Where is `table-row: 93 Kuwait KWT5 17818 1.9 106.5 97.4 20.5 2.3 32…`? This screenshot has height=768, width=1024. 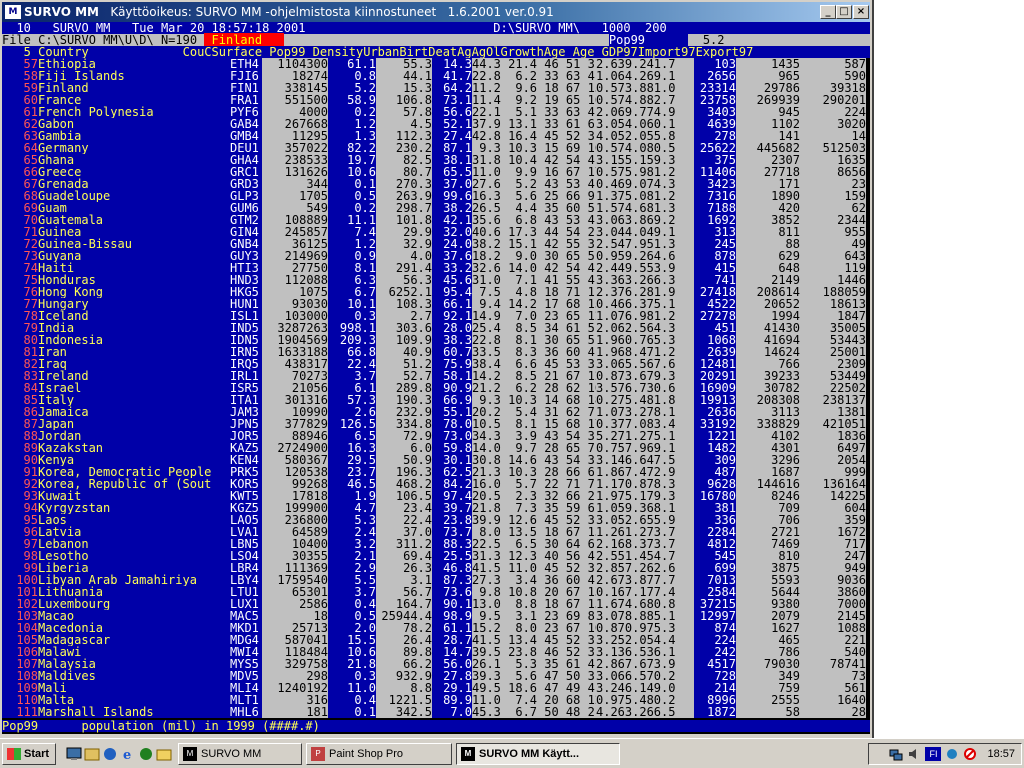
table-row: 93 Kuwait KWT5 17818 1.9 106.5 97.4 20.5 2.3 32… is located at coordinates (436, 496).